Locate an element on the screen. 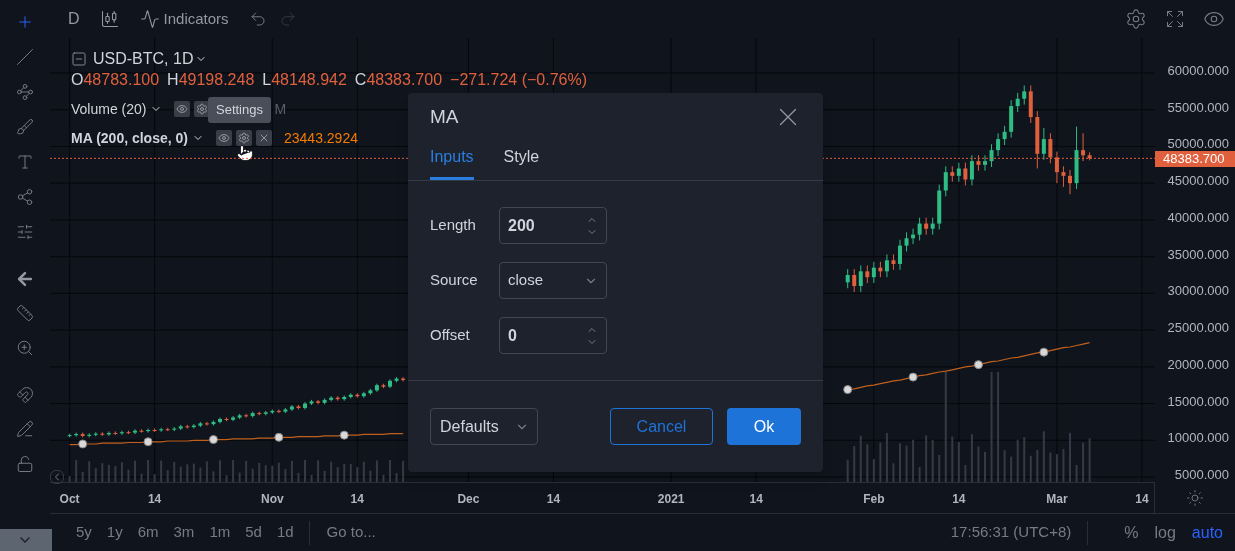 The image size is (1235, 551). dialog-title: MA is located at coordinates (444, 116).